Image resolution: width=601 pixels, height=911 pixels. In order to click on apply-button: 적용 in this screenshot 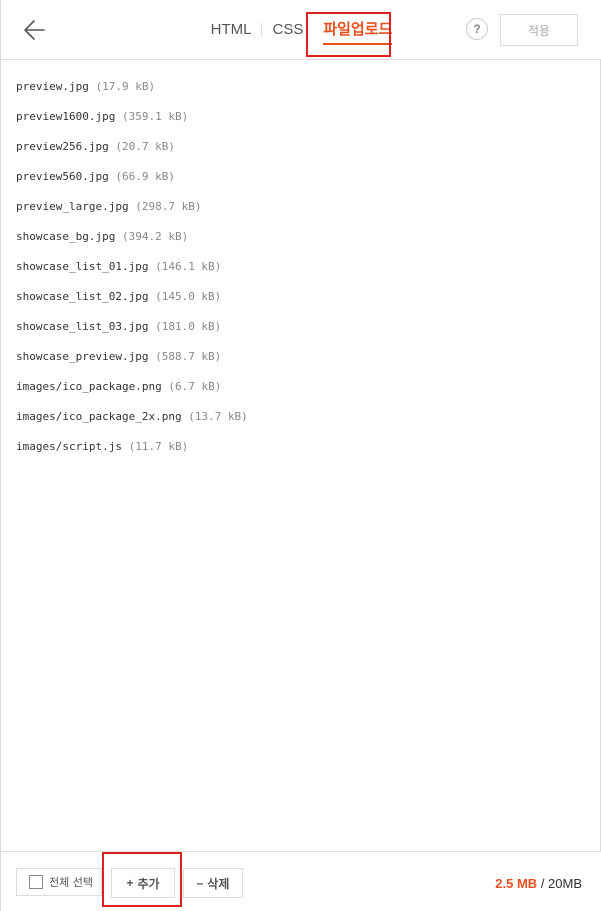, I will do `click(539, 30)`.